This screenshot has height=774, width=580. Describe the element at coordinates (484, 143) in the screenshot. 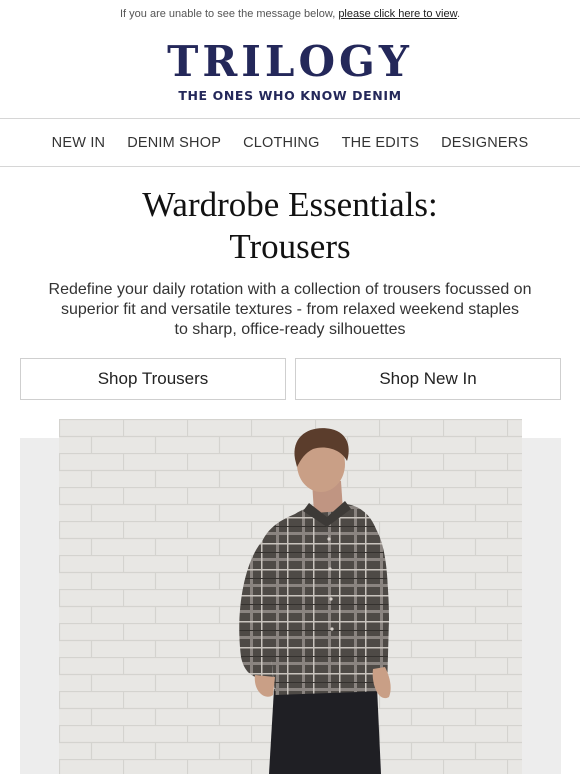

I see `nav-item-designers: DESIGNERS` at that location.